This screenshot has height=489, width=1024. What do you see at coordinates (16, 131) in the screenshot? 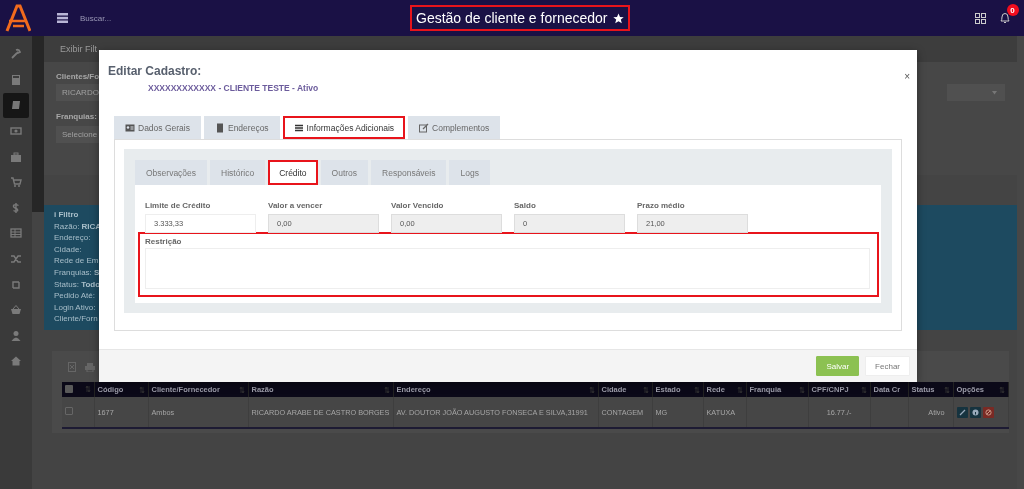
I see `money-icon` at bounding box center [16, 131].